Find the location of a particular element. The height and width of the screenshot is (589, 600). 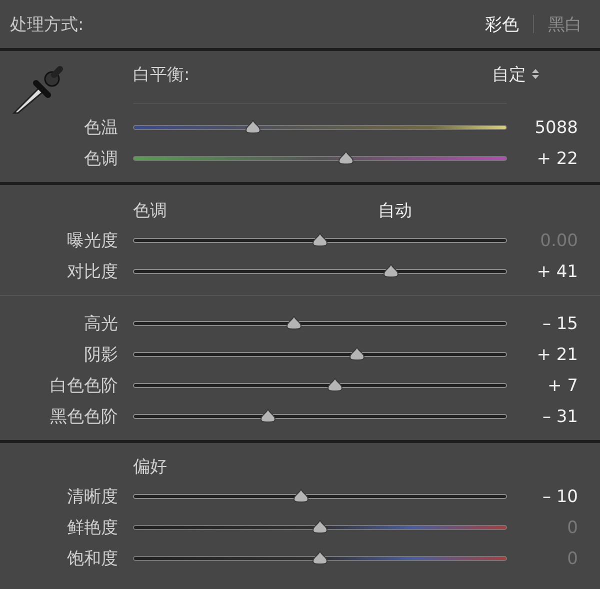

slider-value: + 22 is located at coordinates (557, 158).